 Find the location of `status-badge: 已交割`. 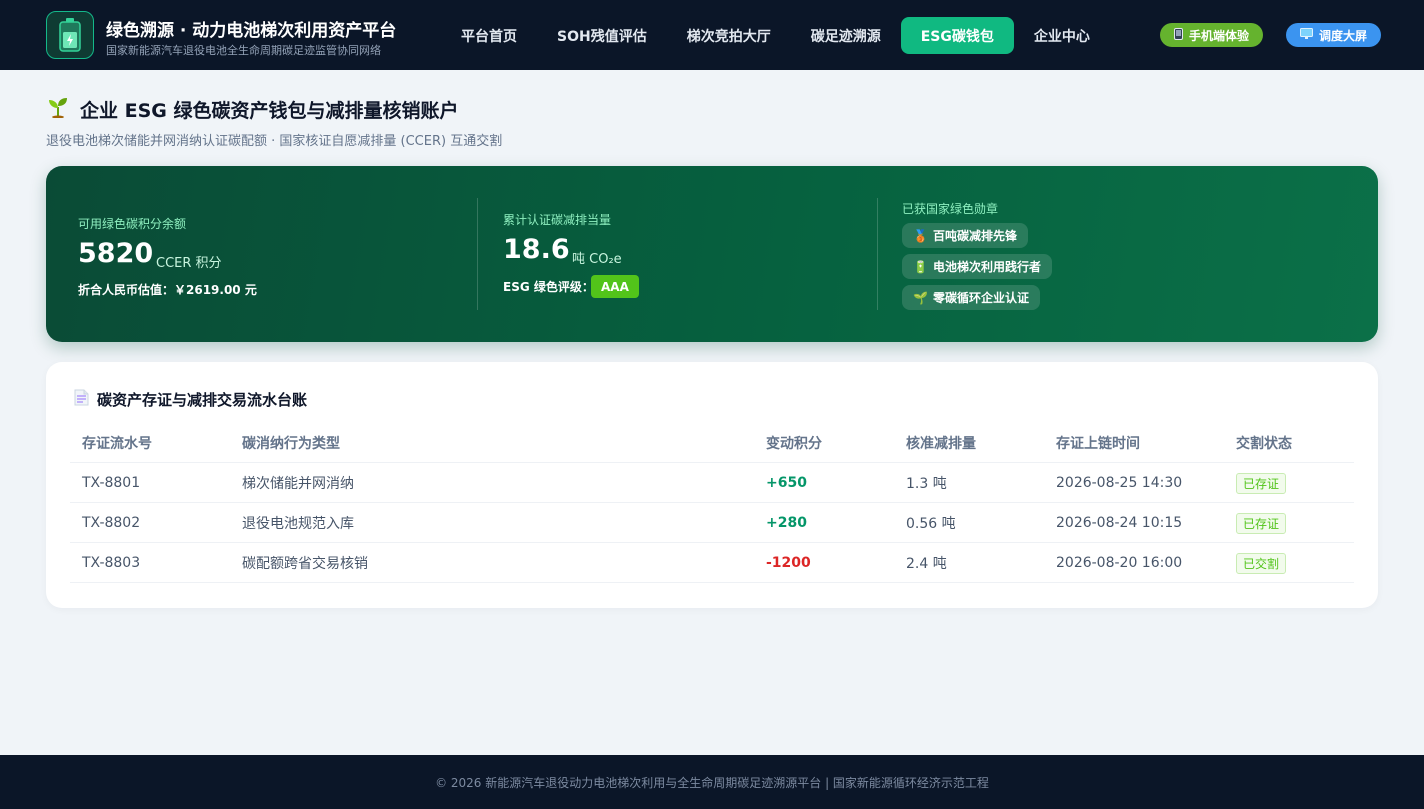

status-badge: 已交割 is located at coordinates (1261, 563).